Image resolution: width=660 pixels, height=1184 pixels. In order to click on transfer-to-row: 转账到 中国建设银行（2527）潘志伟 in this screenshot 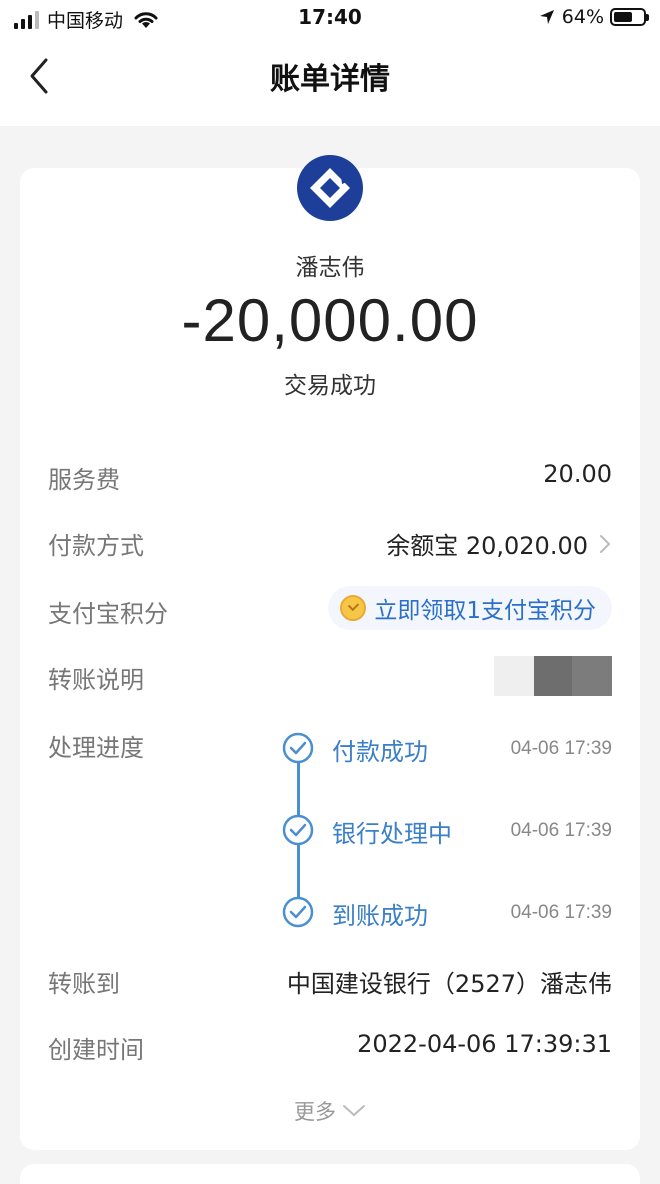, I will do `click(330, 980)`.